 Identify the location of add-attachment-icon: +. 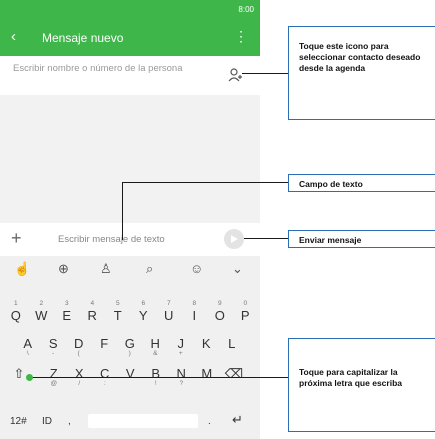
(16, 238).